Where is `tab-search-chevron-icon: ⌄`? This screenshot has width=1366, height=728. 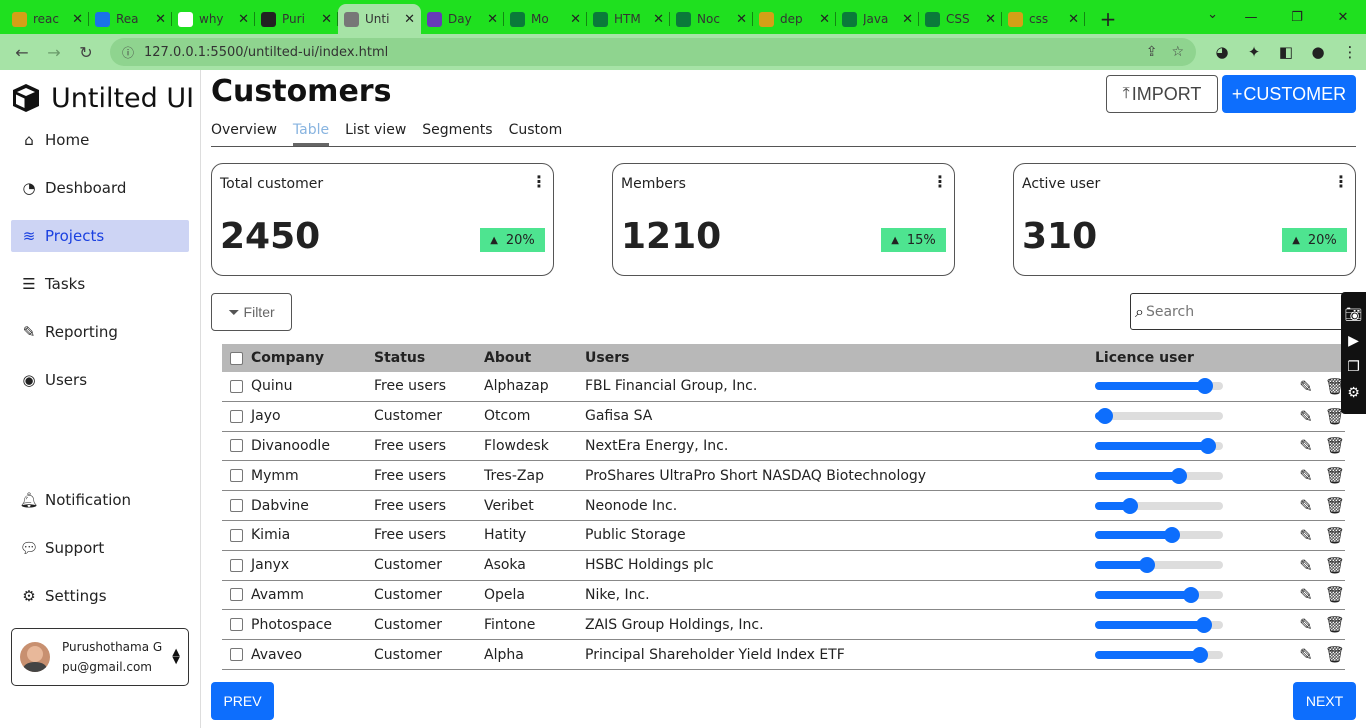
tab-search-chevron-icon: ⌄ is located at coordinates (1212, 14).